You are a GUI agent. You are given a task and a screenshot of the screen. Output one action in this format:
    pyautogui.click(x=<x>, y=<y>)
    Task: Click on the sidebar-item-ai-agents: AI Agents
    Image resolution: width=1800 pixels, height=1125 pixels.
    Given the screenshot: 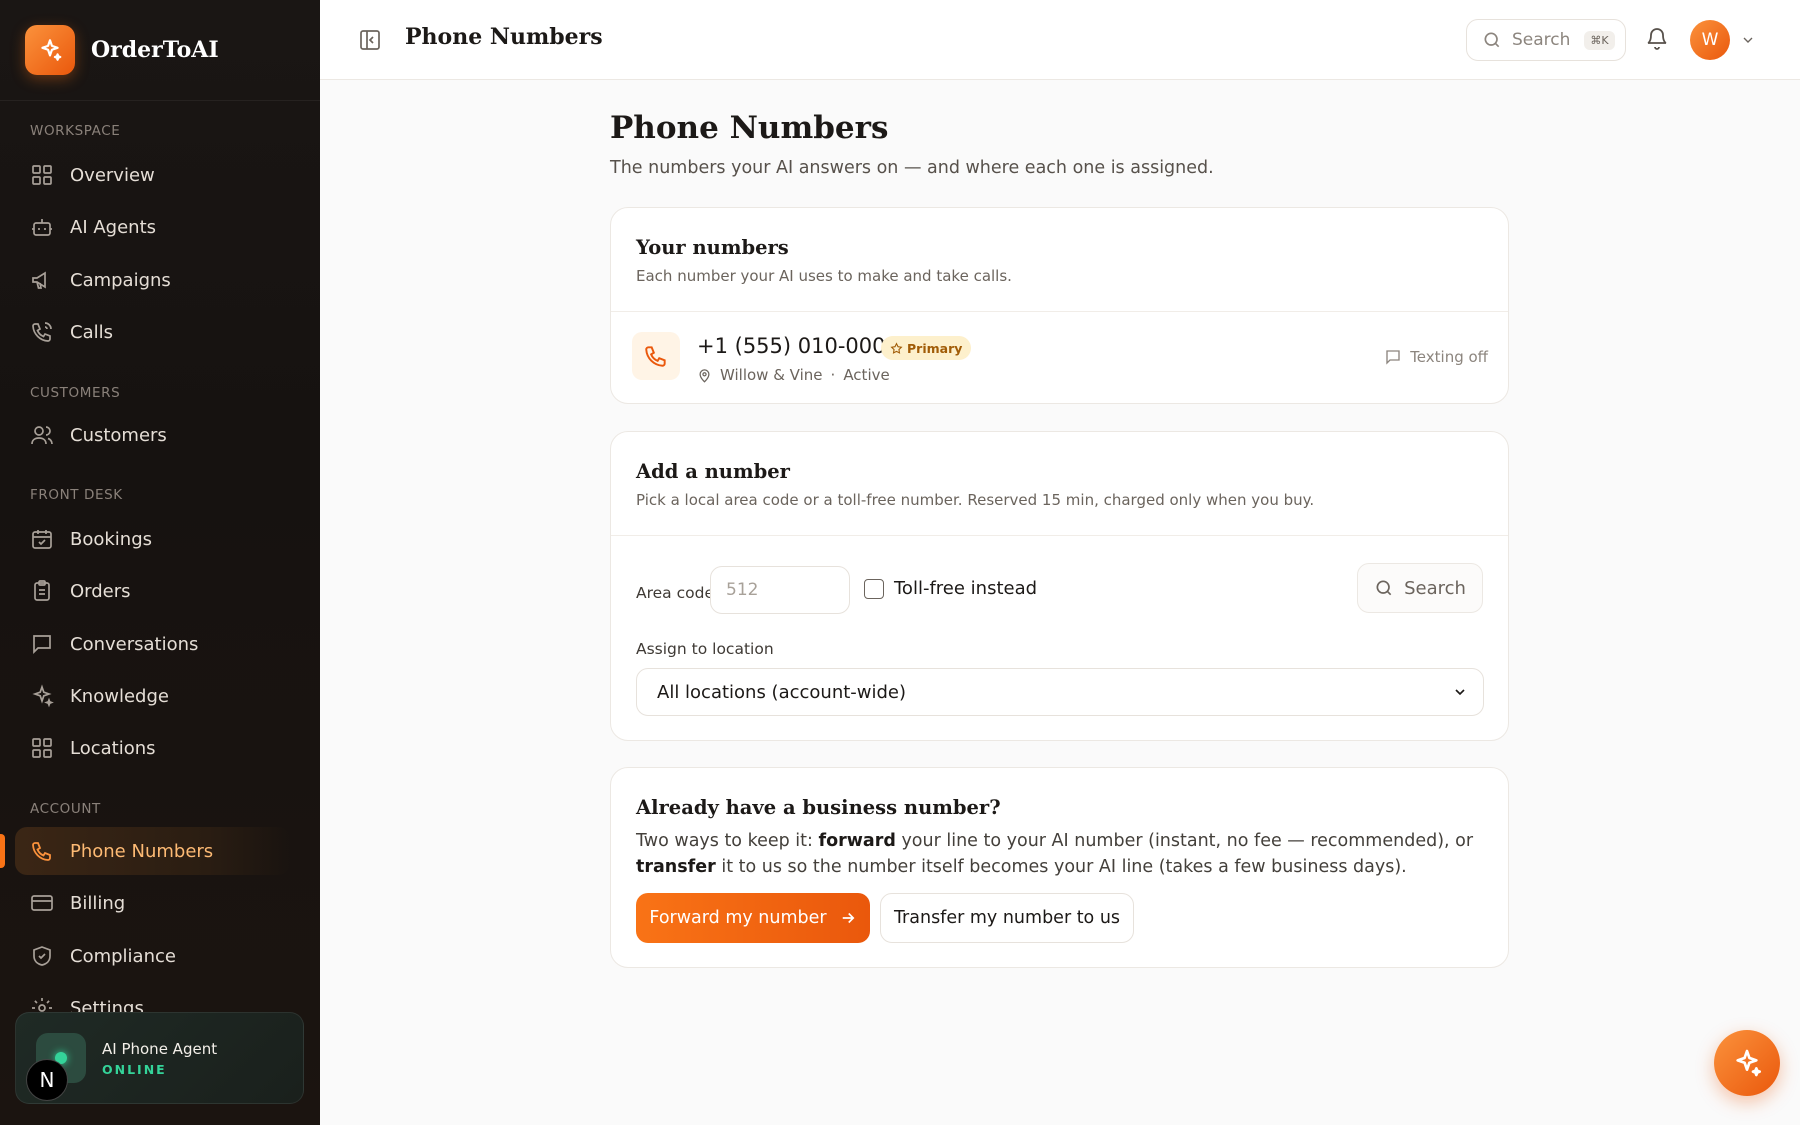 What is the action you would take?
    pyautogui.click(x=152, y=227)
    